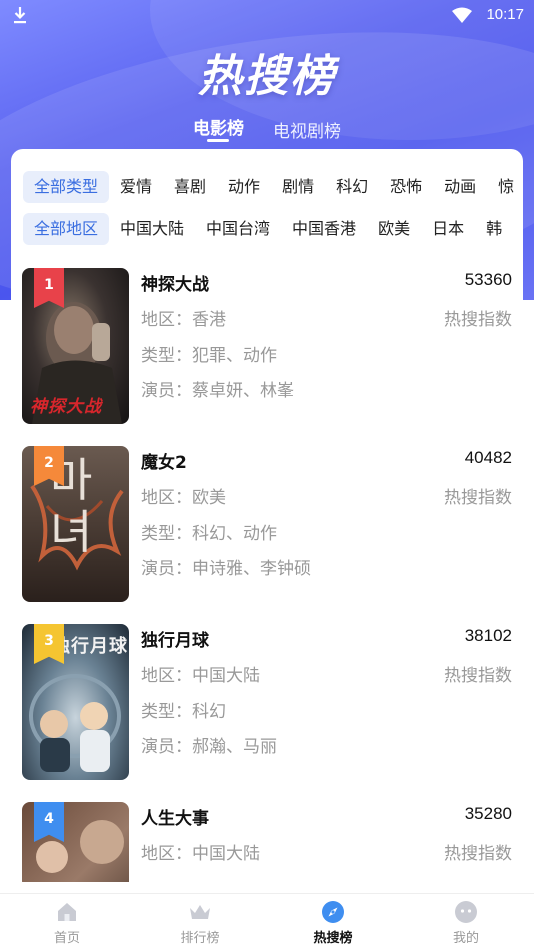  Describe the element at coordinates (394, 229) in the screenshot. I see `filter-region-western: 欧美` at that location.